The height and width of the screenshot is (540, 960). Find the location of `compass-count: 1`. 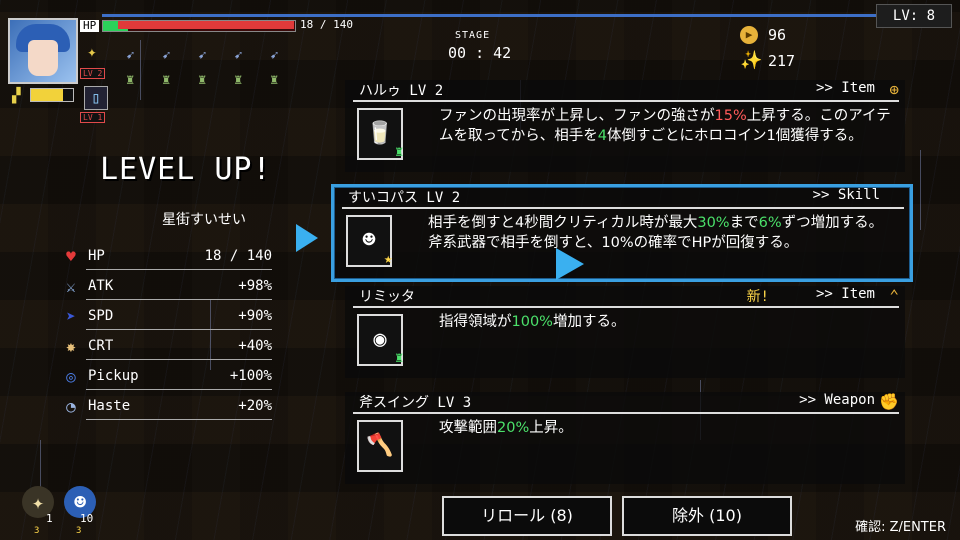

compass-count: 1 is located at coordinates (49, 518).